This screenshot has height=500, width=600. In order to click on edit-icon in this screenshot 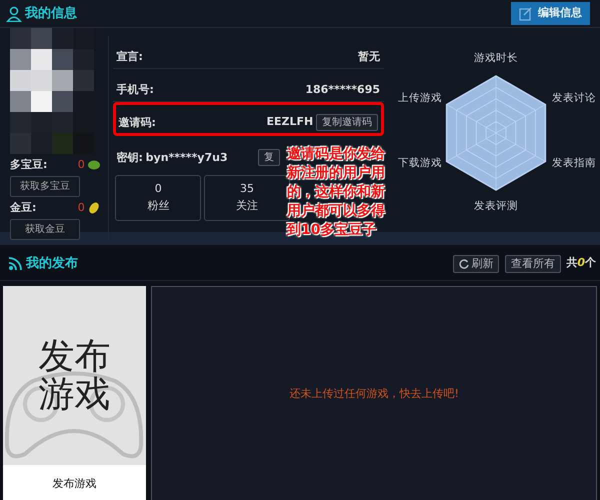, I will do `click(526, 13)`.